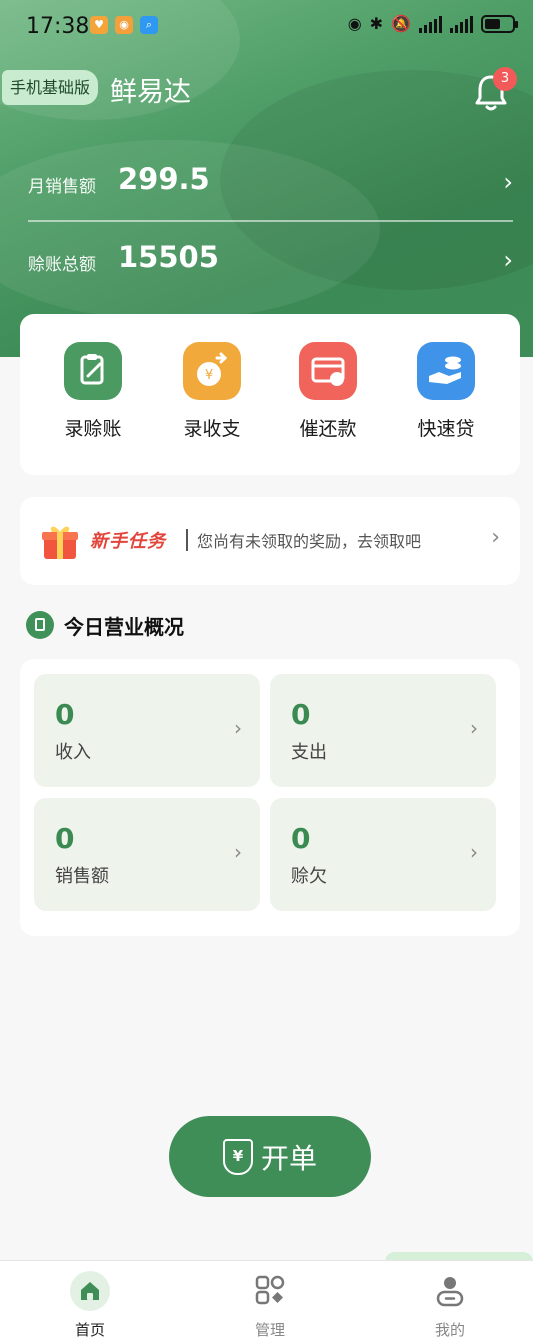  Describe the element at coordinates (383, 854) in the screenshot. I see `credit-owed-tile: 0 赊欠 ›` at that location.